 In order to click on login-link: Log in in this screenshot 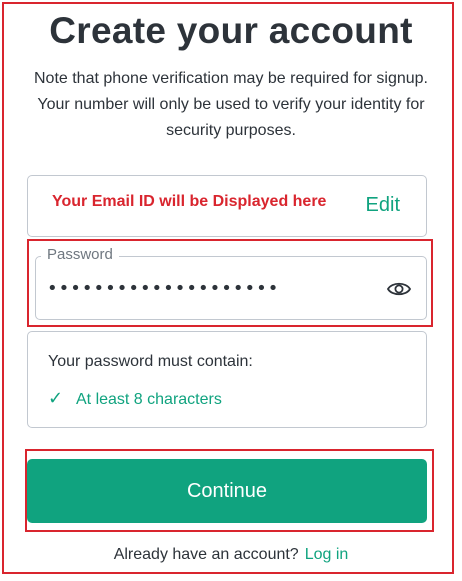, I will do `click(327, 554)`.